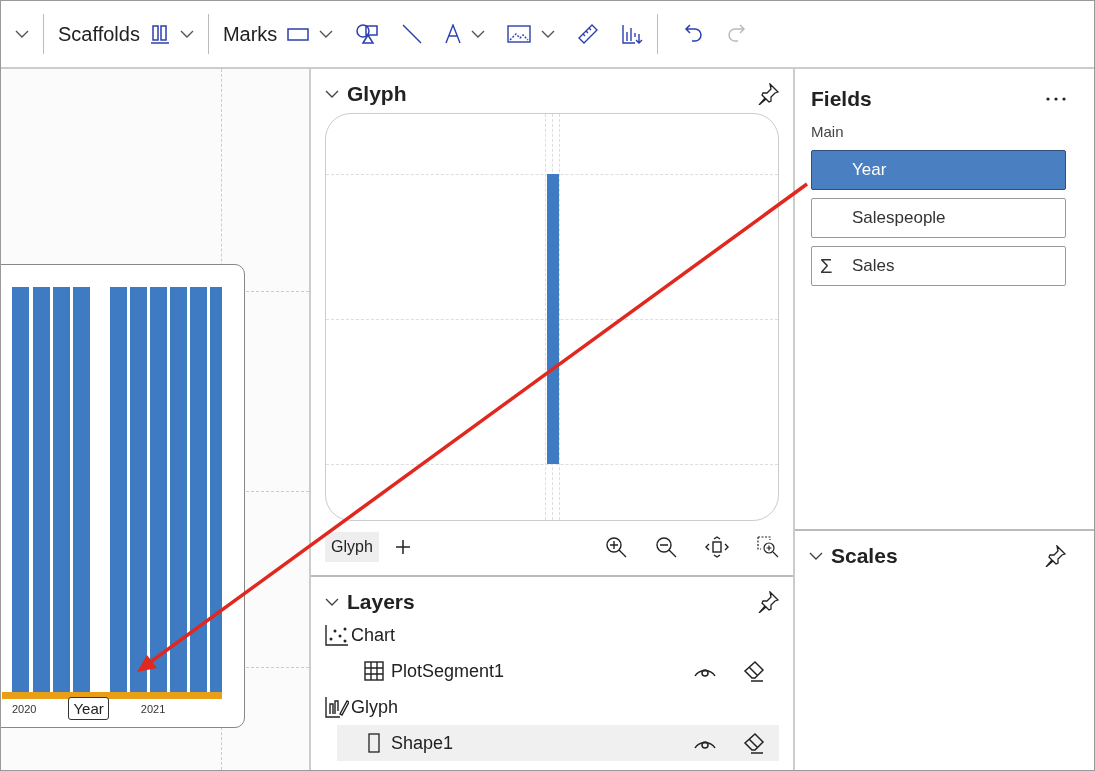 The image size is (1095, 771). I want to click on panel-title: Fields, so click(841, 99).